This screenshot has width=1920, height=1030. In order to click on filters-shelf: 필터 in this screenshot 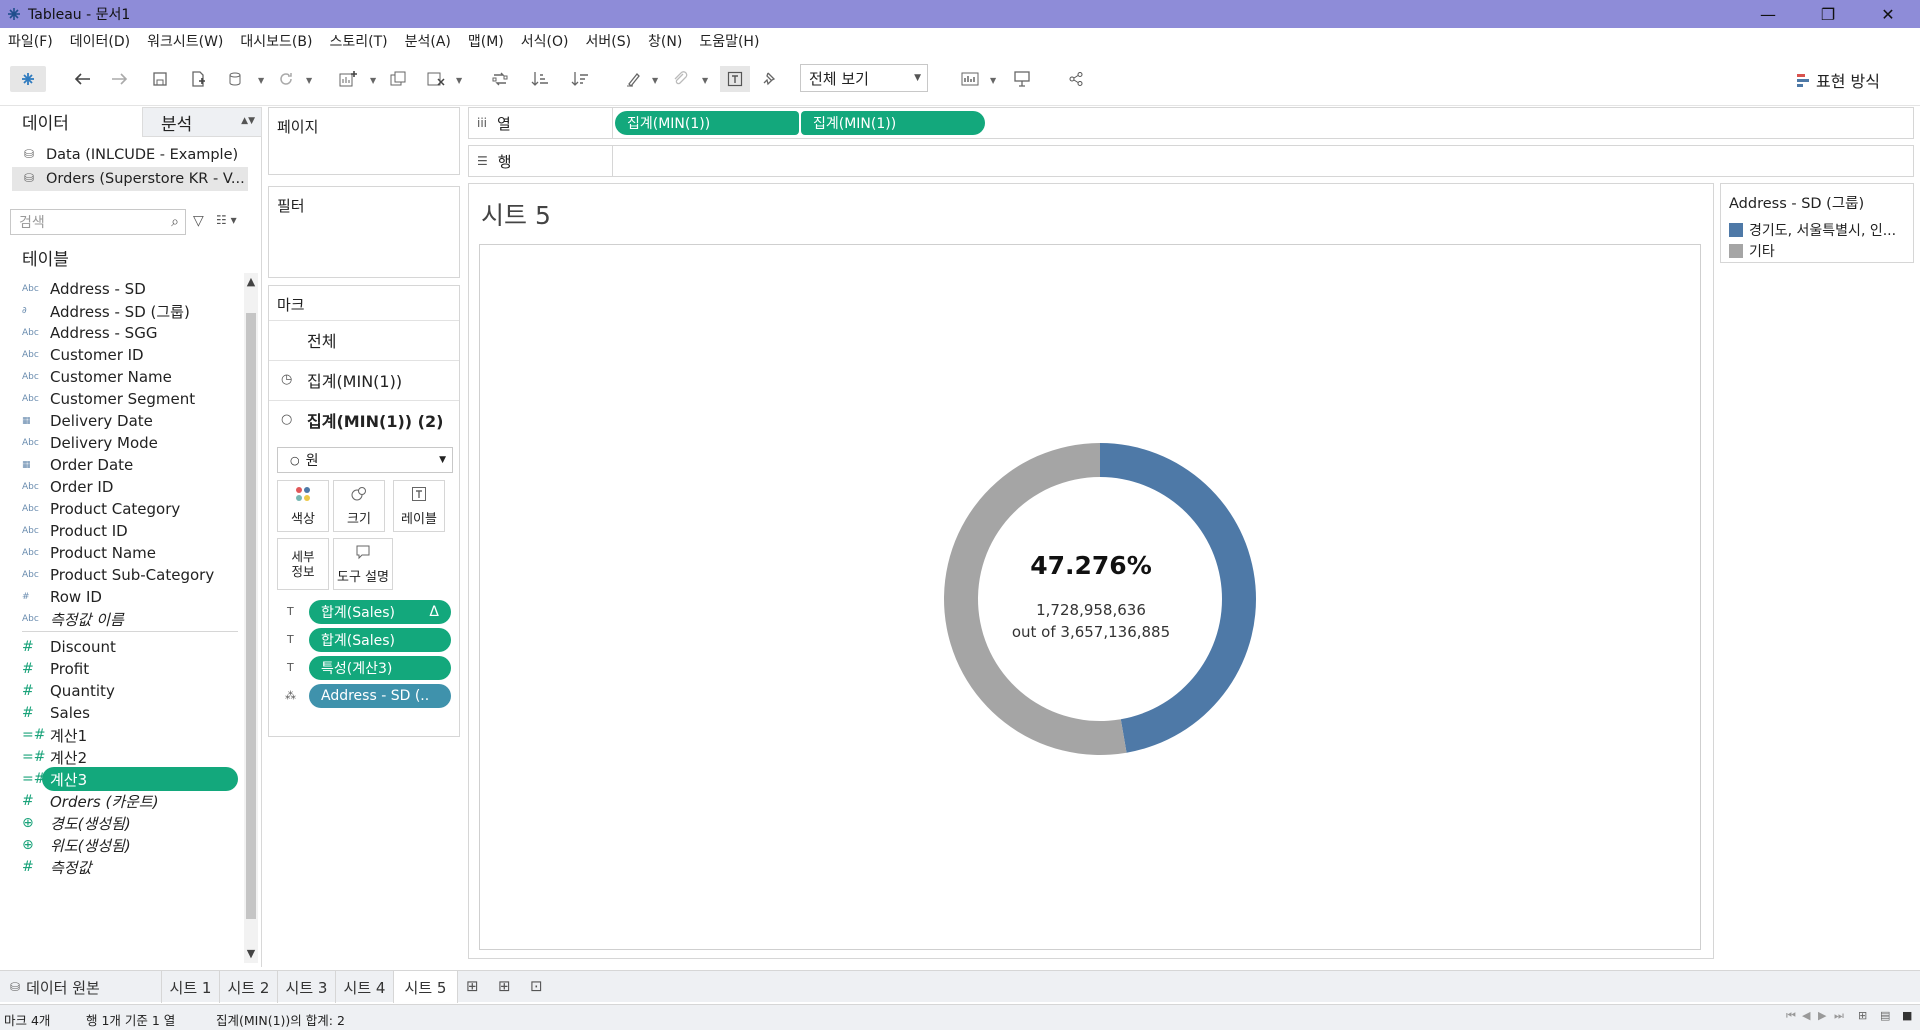, I will do `click(364, 232)`.